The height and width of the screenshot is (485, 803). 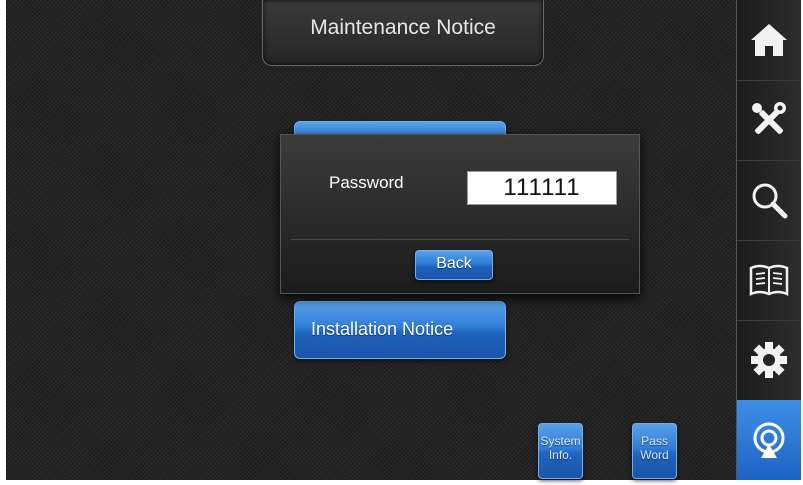 I want to click on password-label: Password, so click(x=366, y=182).